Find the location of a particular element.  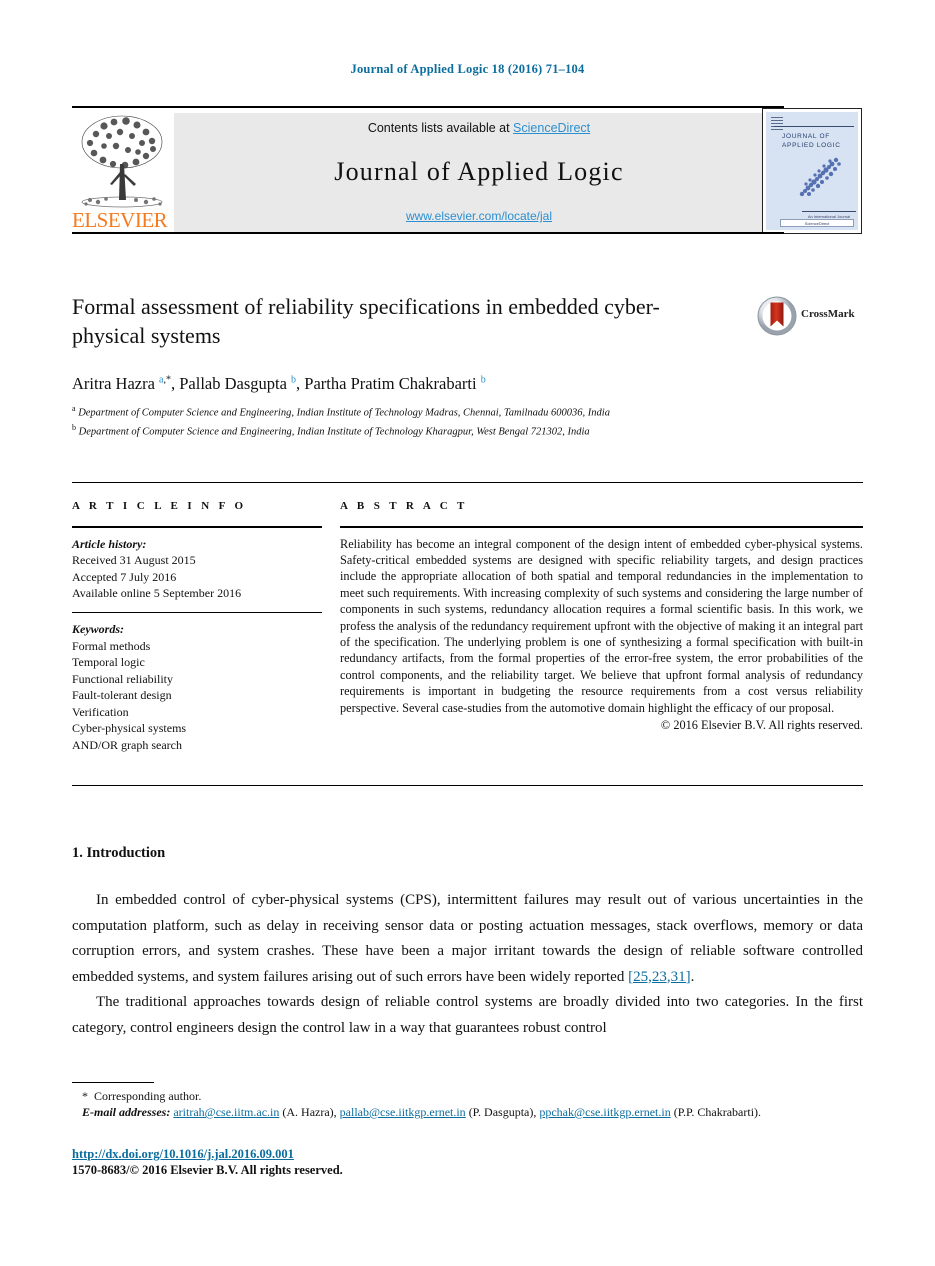

cover-footer-box: ScienceDirect is located at coordinates (817, 223).